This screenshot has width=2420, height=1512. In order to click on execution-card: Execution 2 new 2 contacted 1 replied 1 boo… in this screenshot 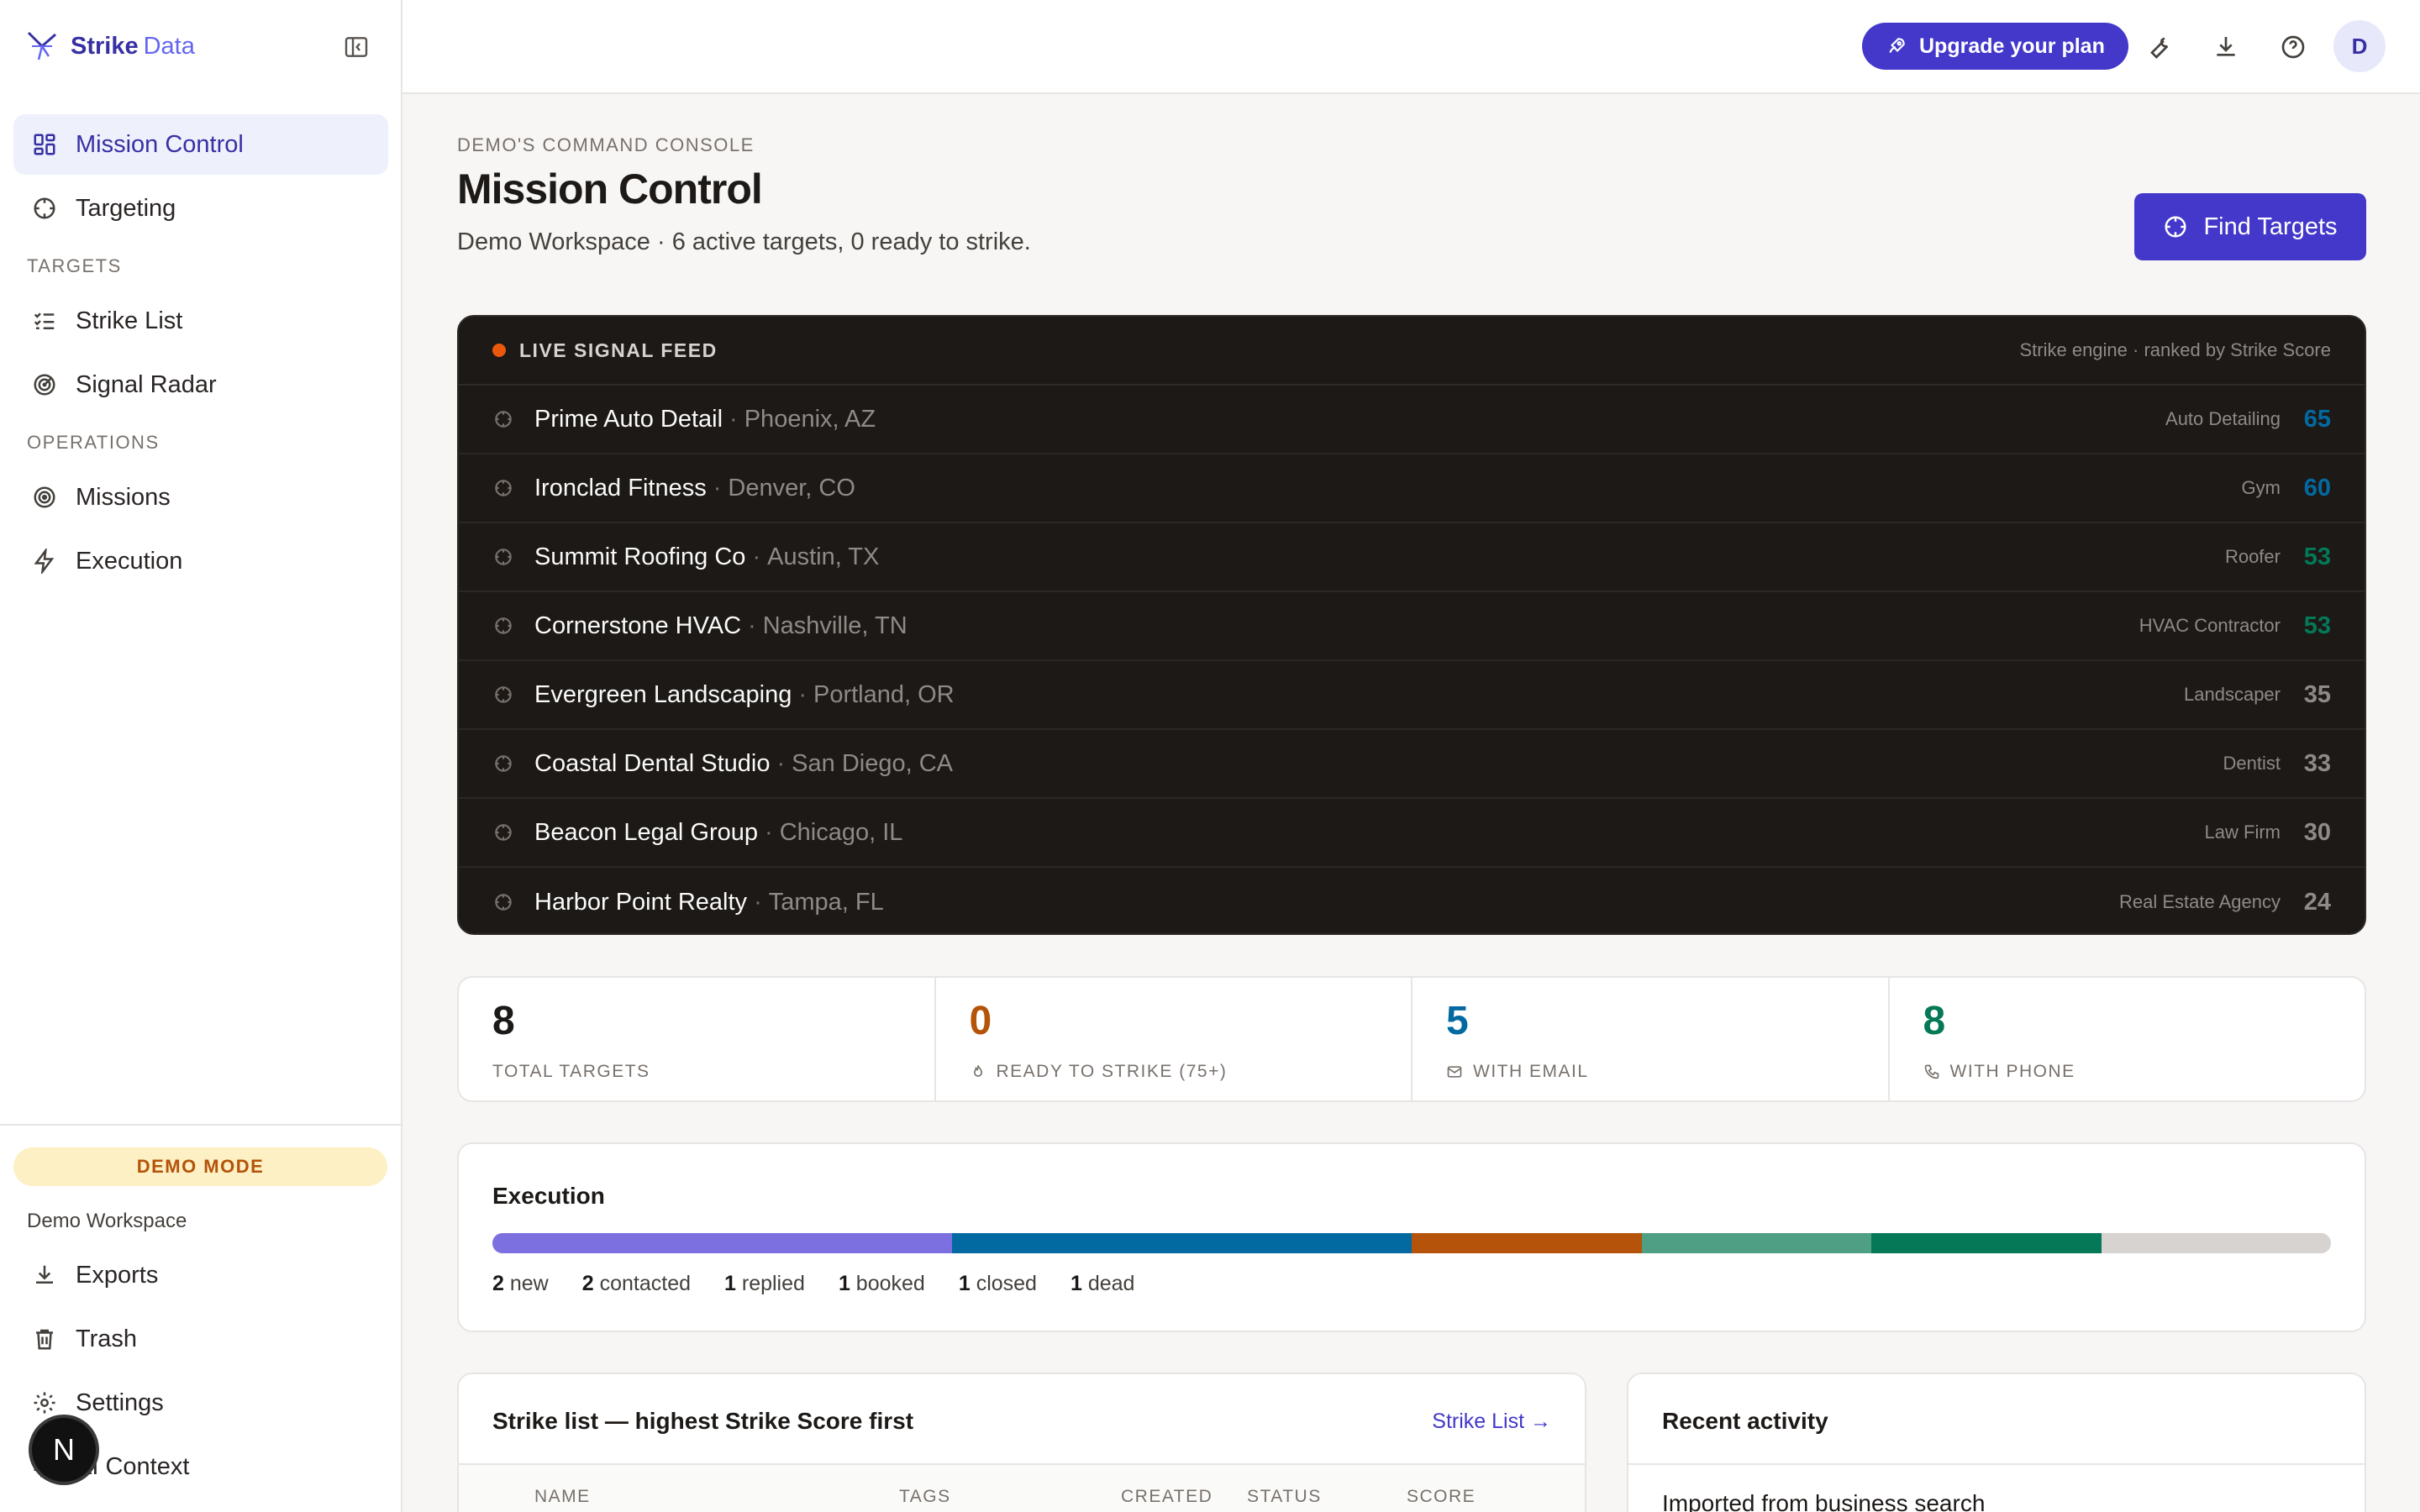, I will do `click(1411, 1237)`.